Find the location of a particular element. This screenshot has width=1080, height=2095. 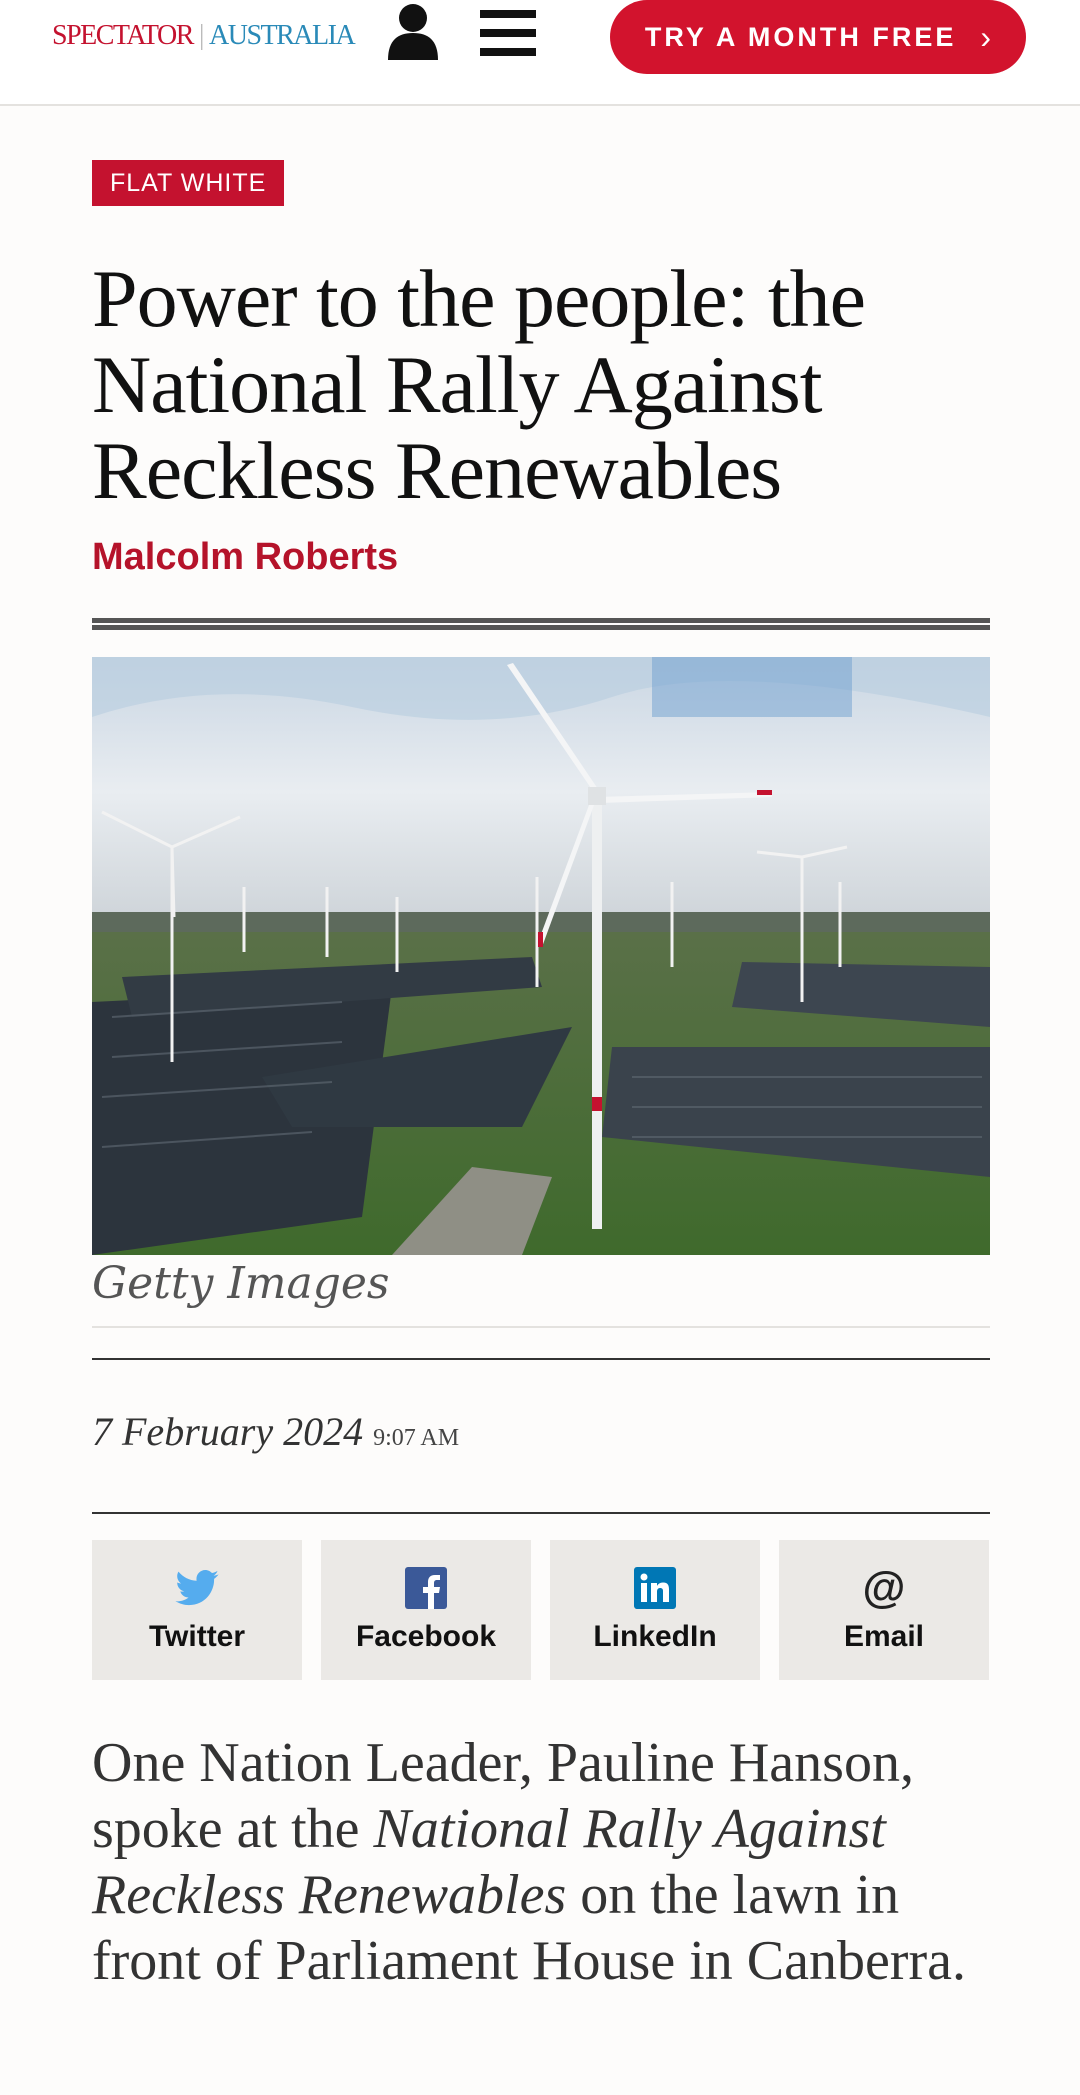

date-bottom-divider is located at coordinates (541, 1513).